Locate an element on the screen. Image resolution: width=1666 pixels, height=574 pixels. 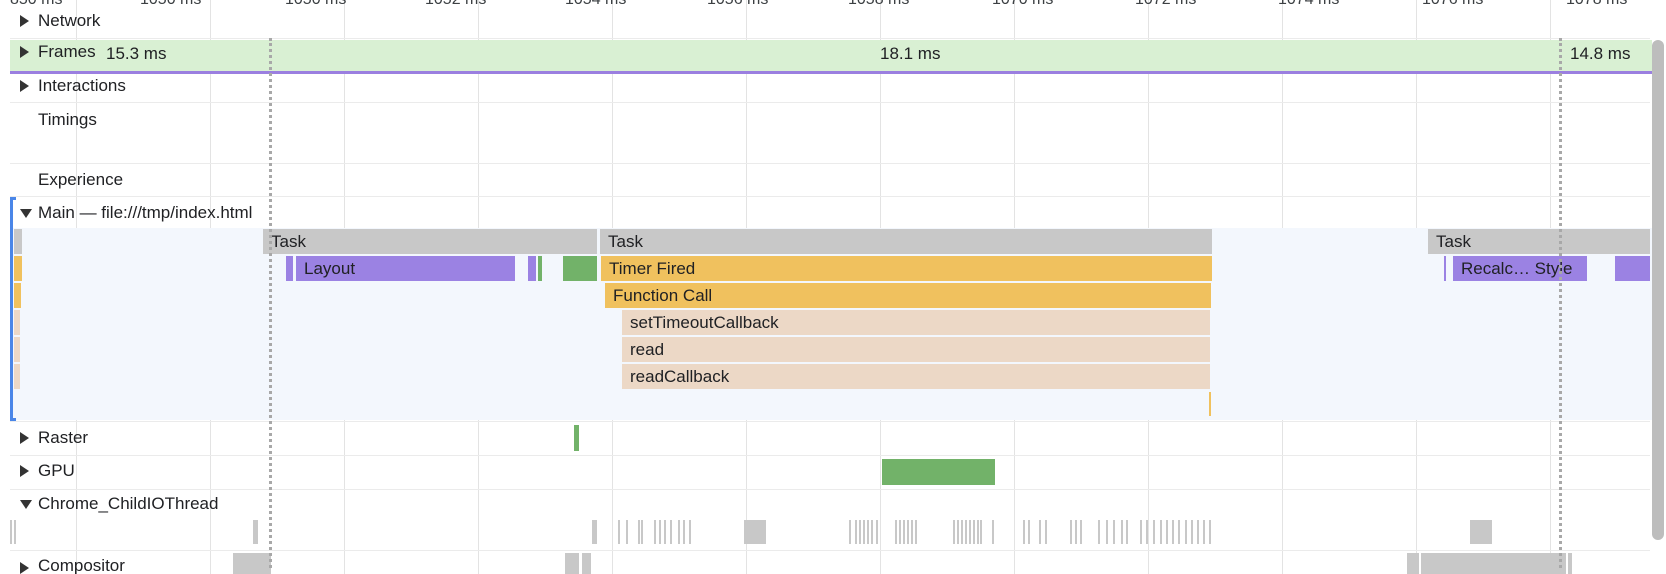
track-label-frames: Frames is located at coordinates (67, 52).